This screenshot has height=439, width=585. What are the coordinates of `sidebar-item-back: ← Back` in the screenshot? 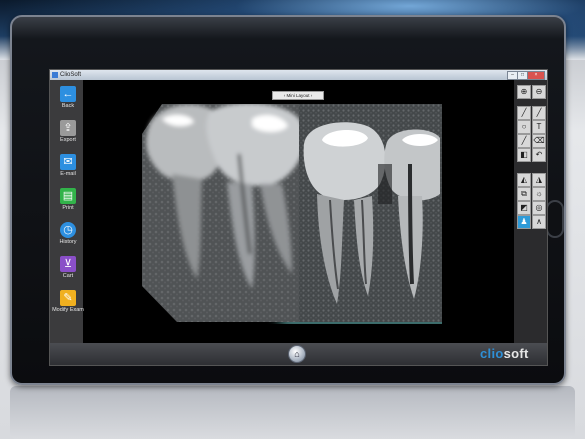 It's located at (68, 101).